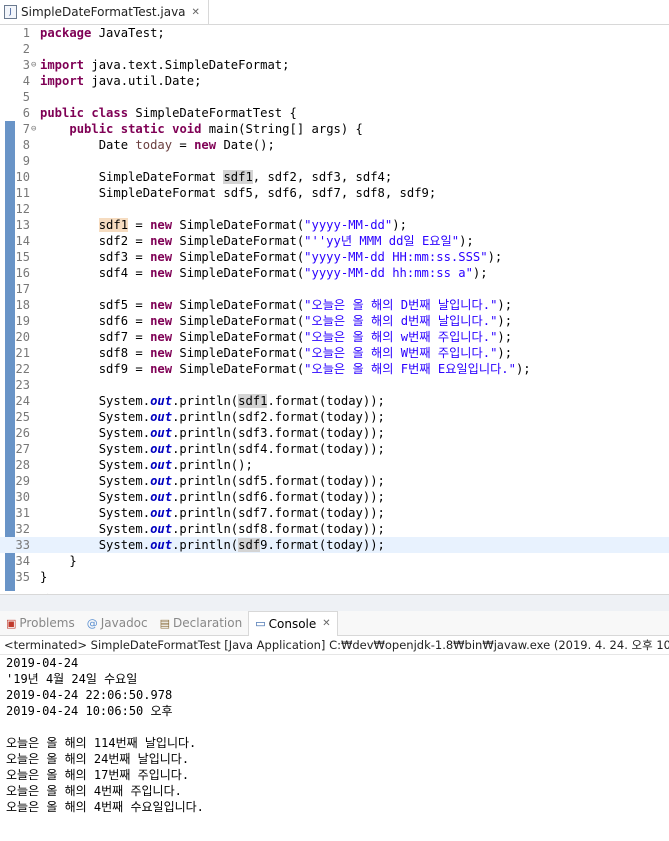 The width and height of the screenshot is (669, 841). Describe the element at coordinates (183, 145) in the screenshot. I see `code-token: =` at that location.